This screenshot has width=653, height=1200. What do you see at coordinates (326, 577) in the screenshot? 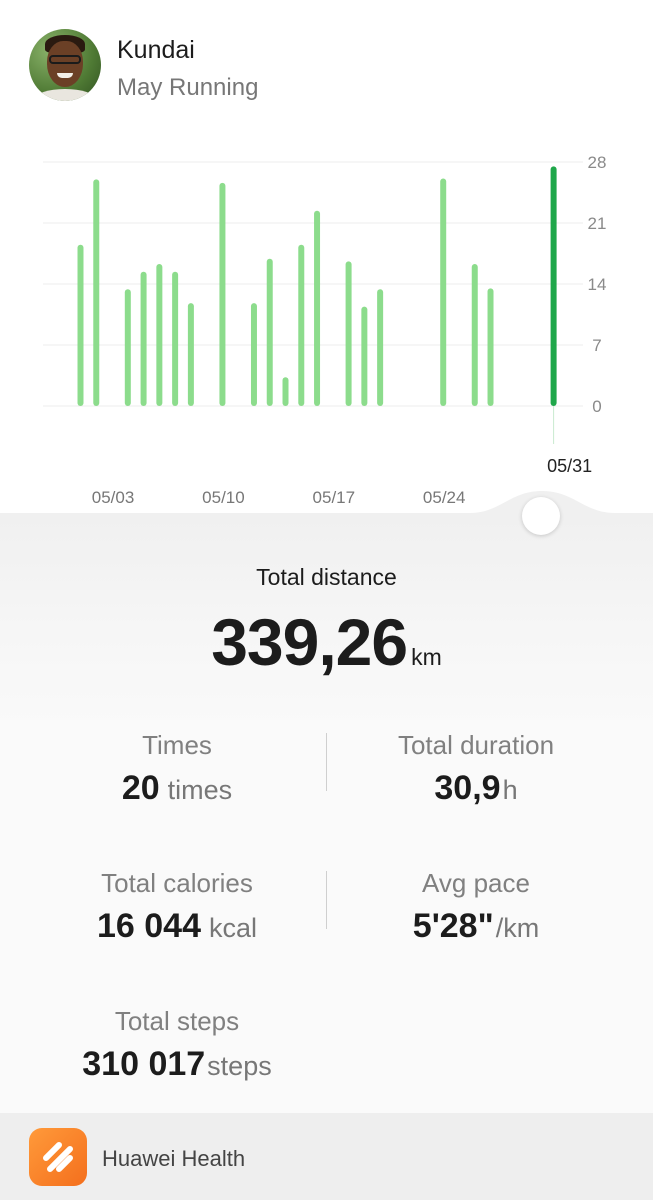
I see `total-distance-label: Total distance` at bounding box center [326, 577].